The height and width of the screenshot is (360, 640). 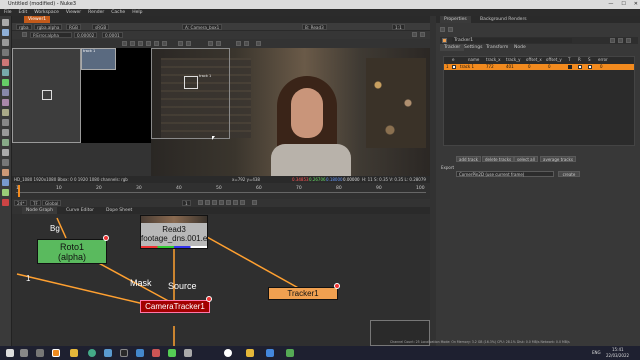 What do you see at coordinates (450, 29) in the screenshot?
I see `clear-panel-icon` at bounding box center [450, 29].